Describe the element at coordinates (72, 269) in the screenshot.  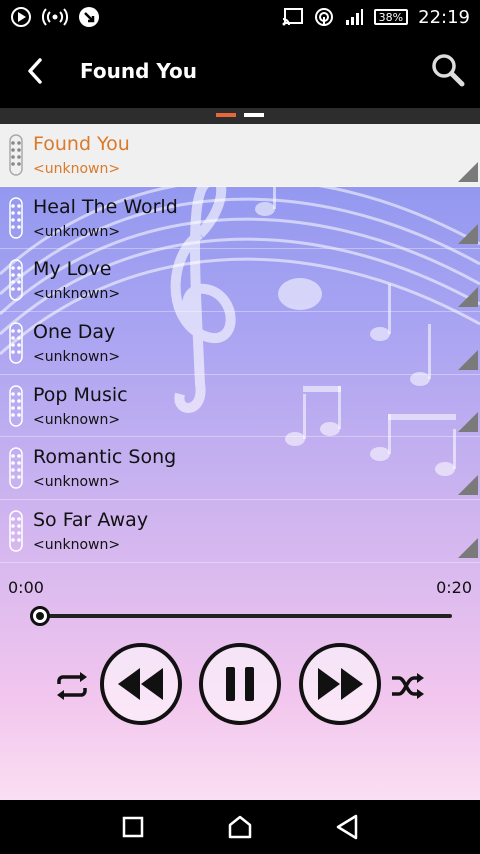
I see `track-title: My Love` at that location.